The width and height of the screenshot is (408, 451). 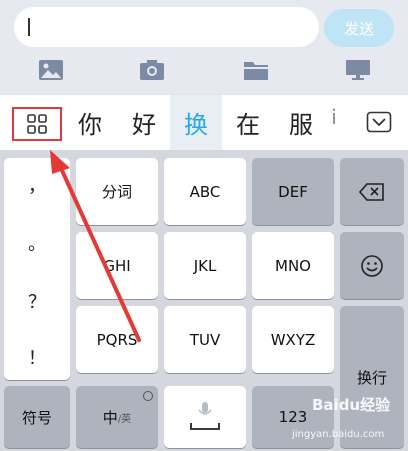 I want to click on key-label: 中, so click(x=110, y=417).